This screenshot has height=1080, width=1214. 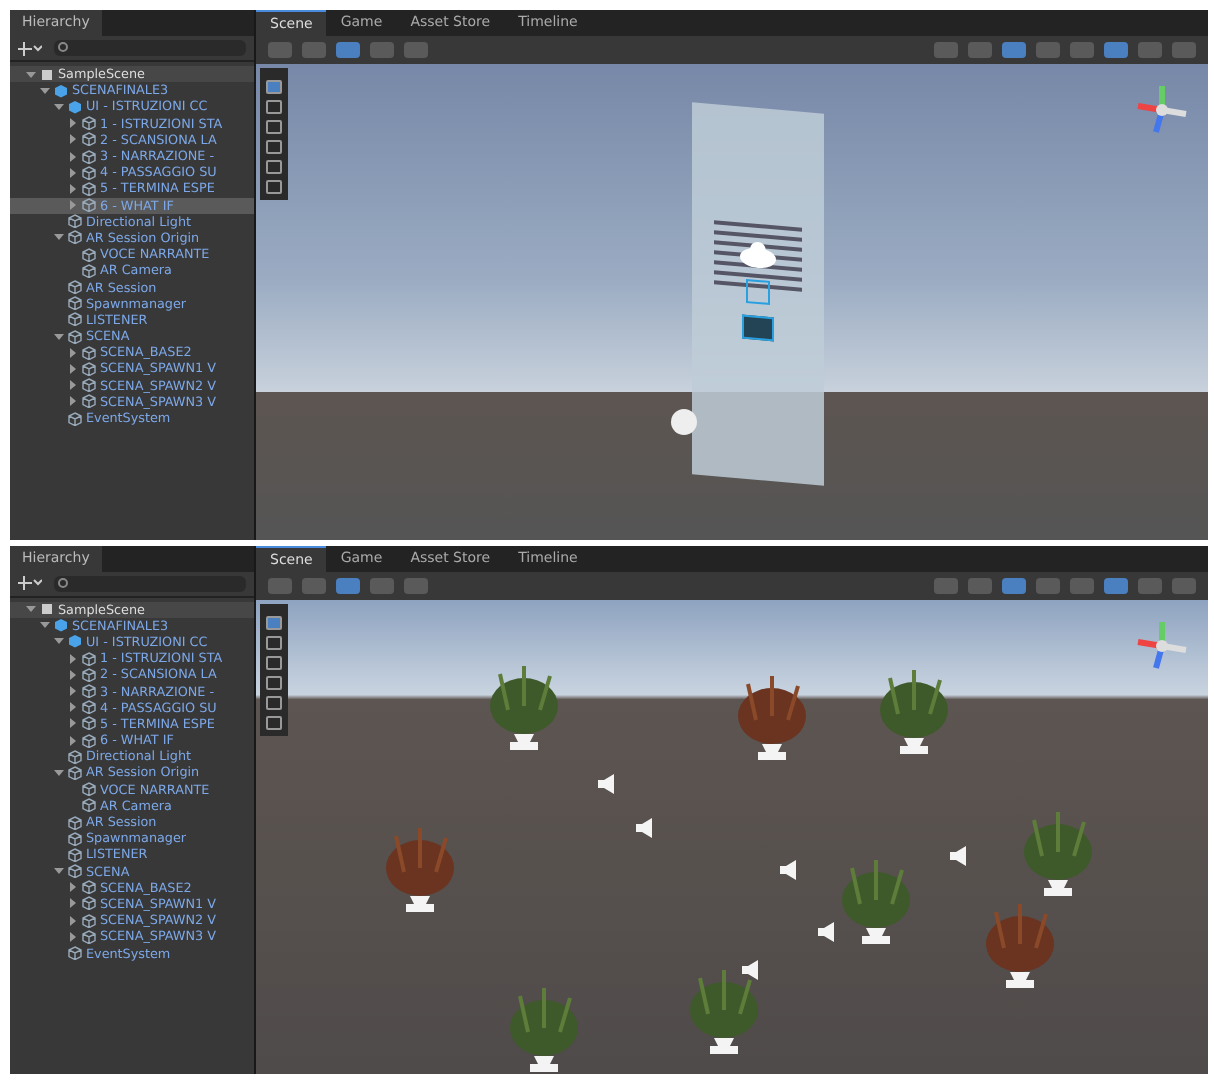 What do you see at coordinates (772, 719) in the screenshot?
I see `plant-drawing` at bounding box center [772, 719].